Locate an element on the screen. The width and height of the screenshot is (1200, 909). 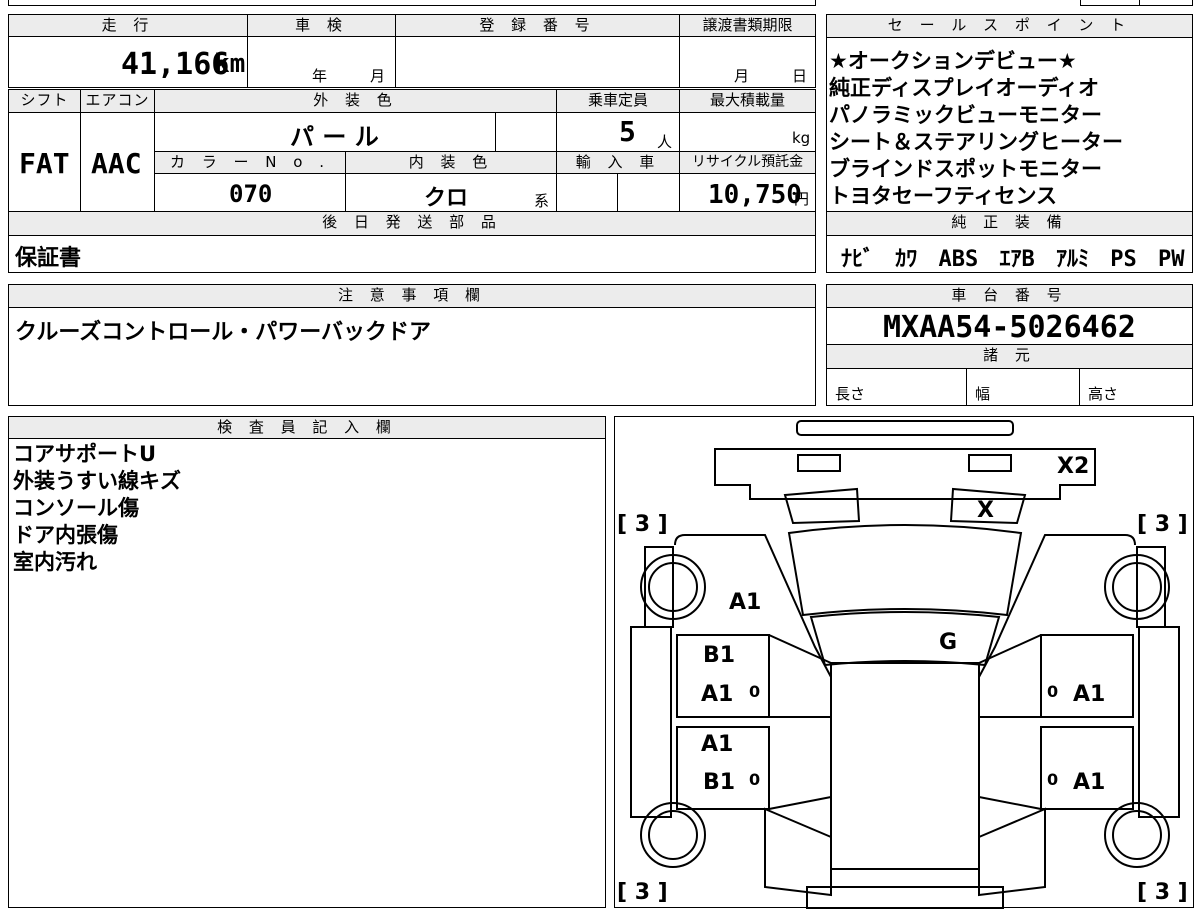
damage-mark-door-fl-1: B1 is located at coordinates (719, 655).